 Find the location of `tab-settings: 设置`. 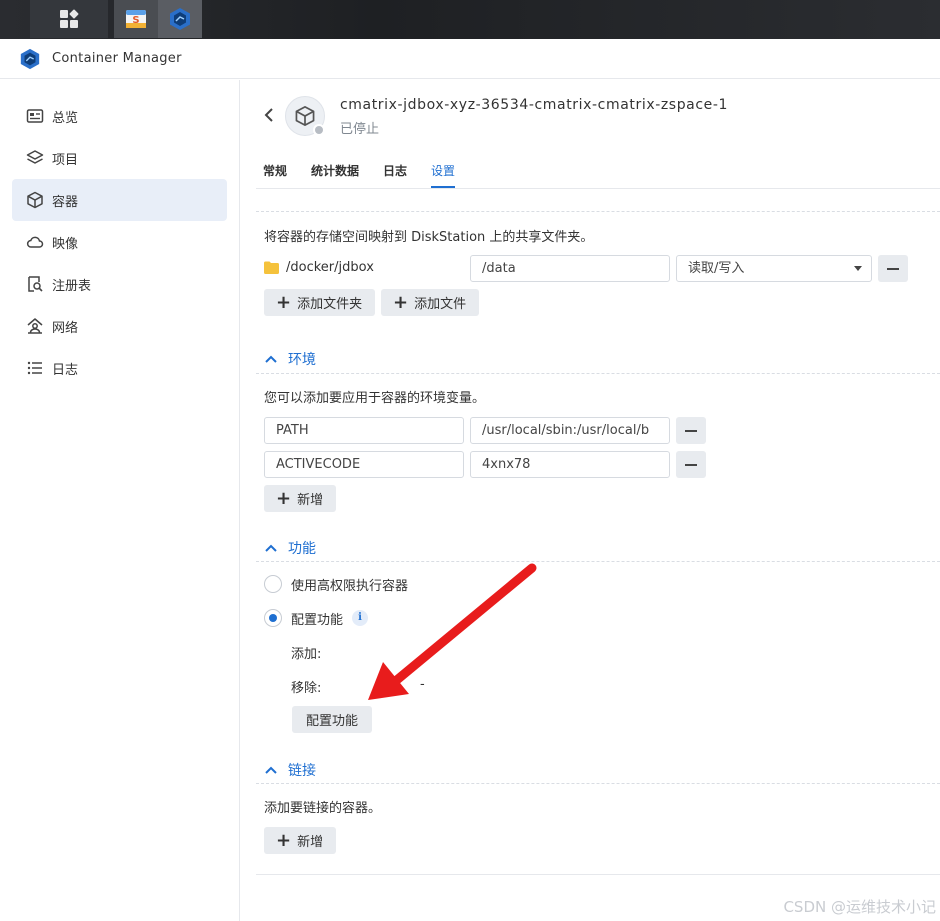

tab-settings: 设置 is located at coordinates (443, 175).